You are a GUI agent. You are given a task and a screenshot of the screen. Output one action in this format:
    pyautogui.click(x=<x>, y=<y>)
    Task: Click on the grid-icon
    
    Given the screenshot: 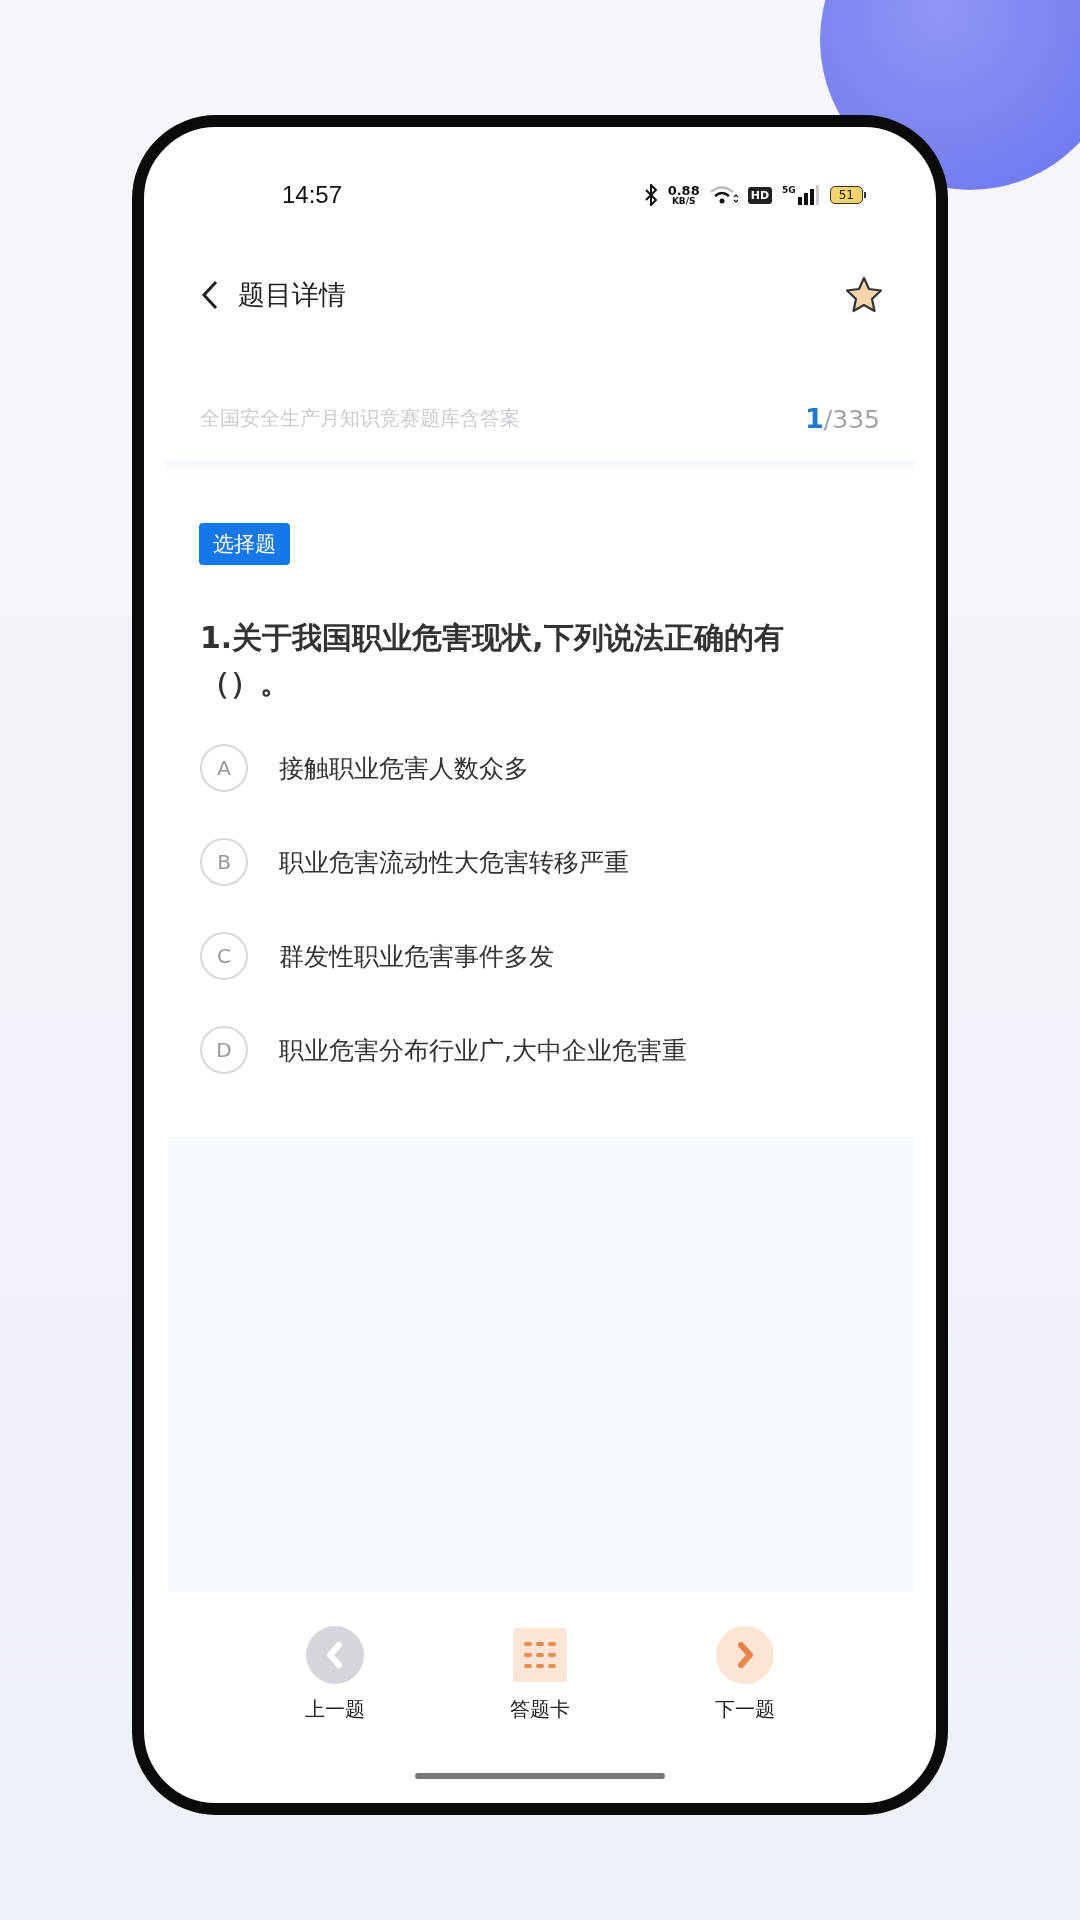 What is the action you would take?
    pyautogui.click(x=540, y=1655)
    